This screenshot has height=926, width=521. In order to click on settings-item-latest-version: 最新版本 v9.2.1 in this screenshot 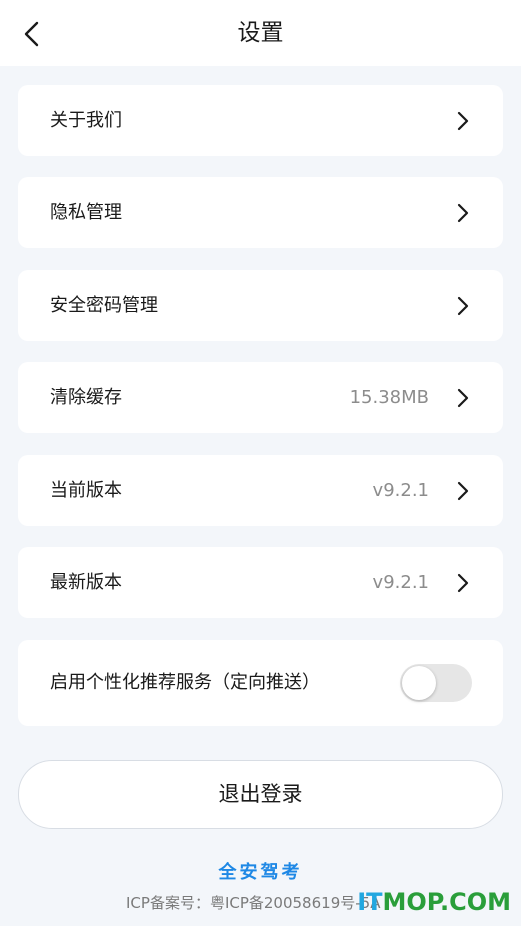, I will do `click(260, 582)`.